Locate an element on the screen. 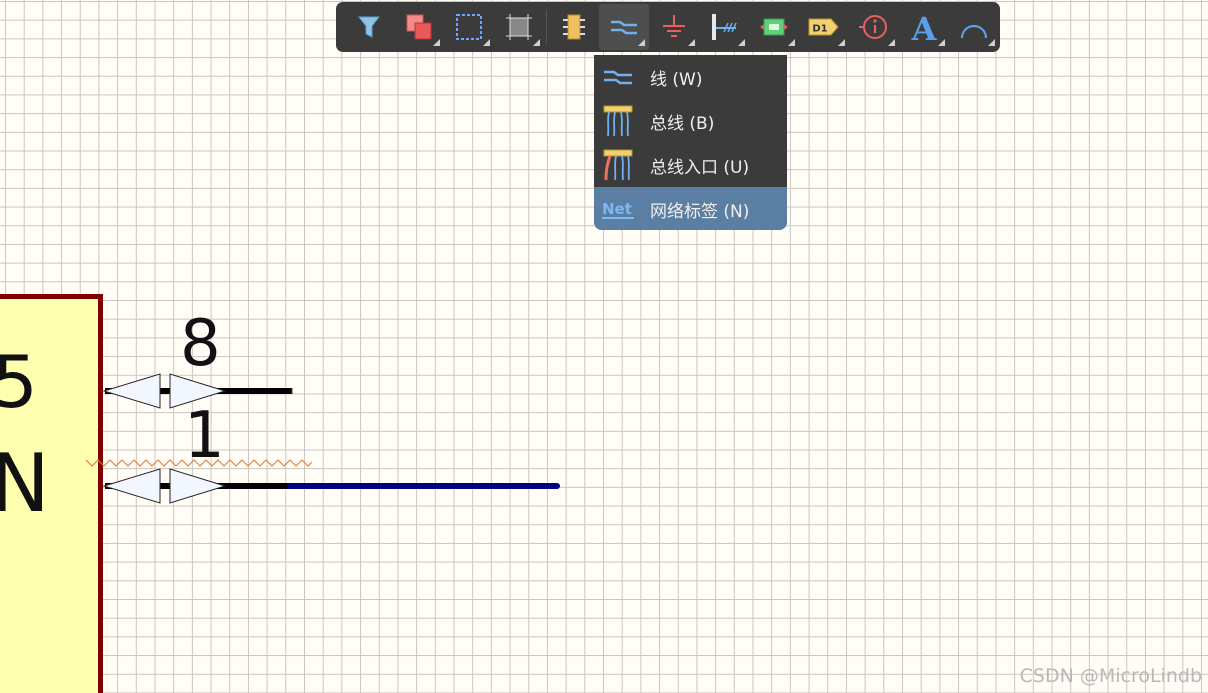 This screenshot has width=1208, height=693. port-button: D1 is located at coordinates (824, 27).